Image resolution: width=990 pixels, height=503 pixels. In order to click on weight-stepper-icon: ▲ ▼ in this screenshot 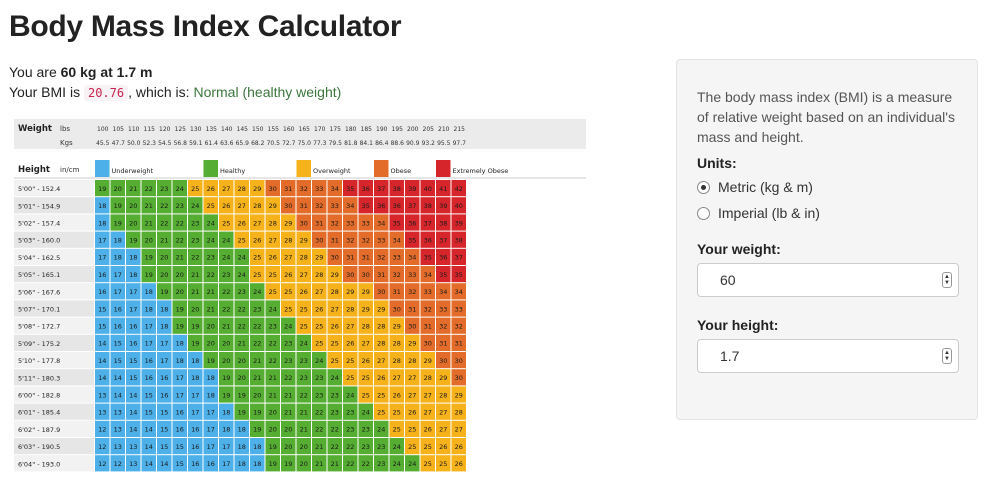, I will do `click(947, 280)`.